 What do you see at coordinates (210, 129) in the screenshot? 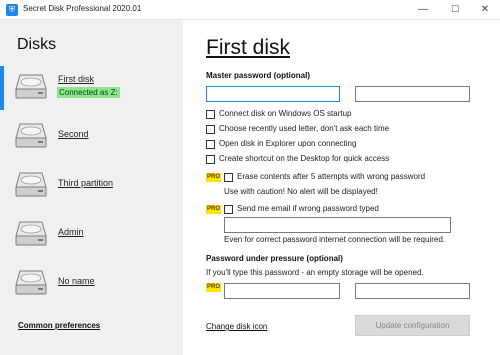
I see `recent-letter-checkbox` at bounding box center [210, 129].